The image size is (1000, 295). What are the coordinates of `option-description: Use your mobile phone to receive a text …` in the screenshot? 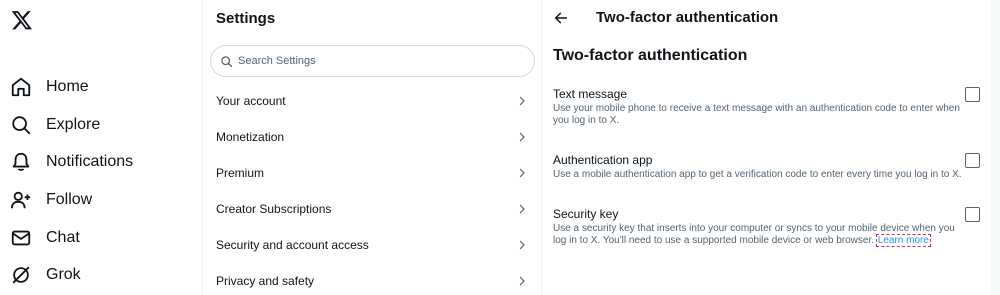 It's located at (756, 114).